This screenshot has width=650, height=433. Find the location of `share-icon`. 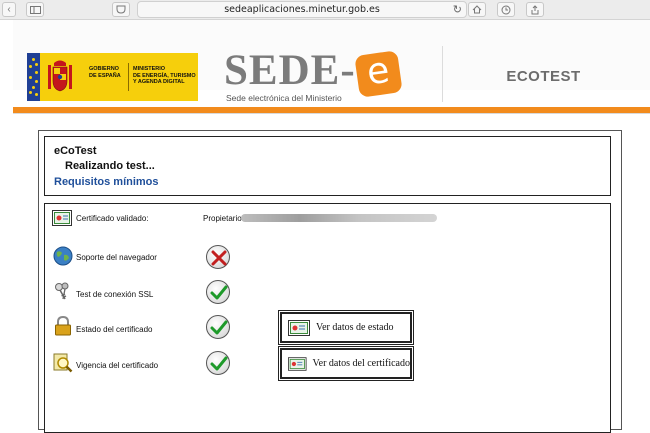

share-icon is located at coordinates (535, 9).